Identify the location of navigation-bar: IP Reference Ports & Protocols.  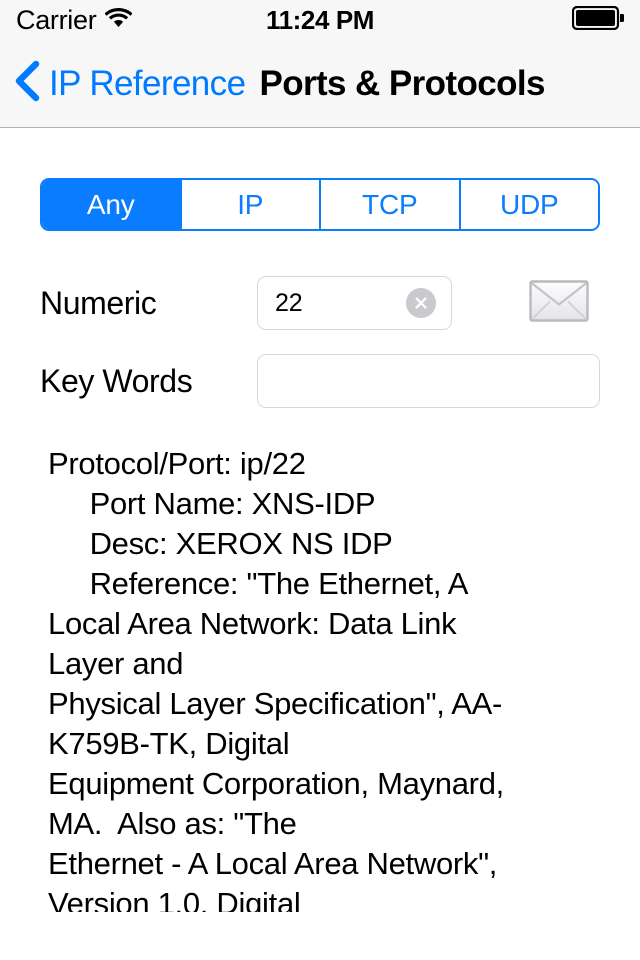
(320, 84).